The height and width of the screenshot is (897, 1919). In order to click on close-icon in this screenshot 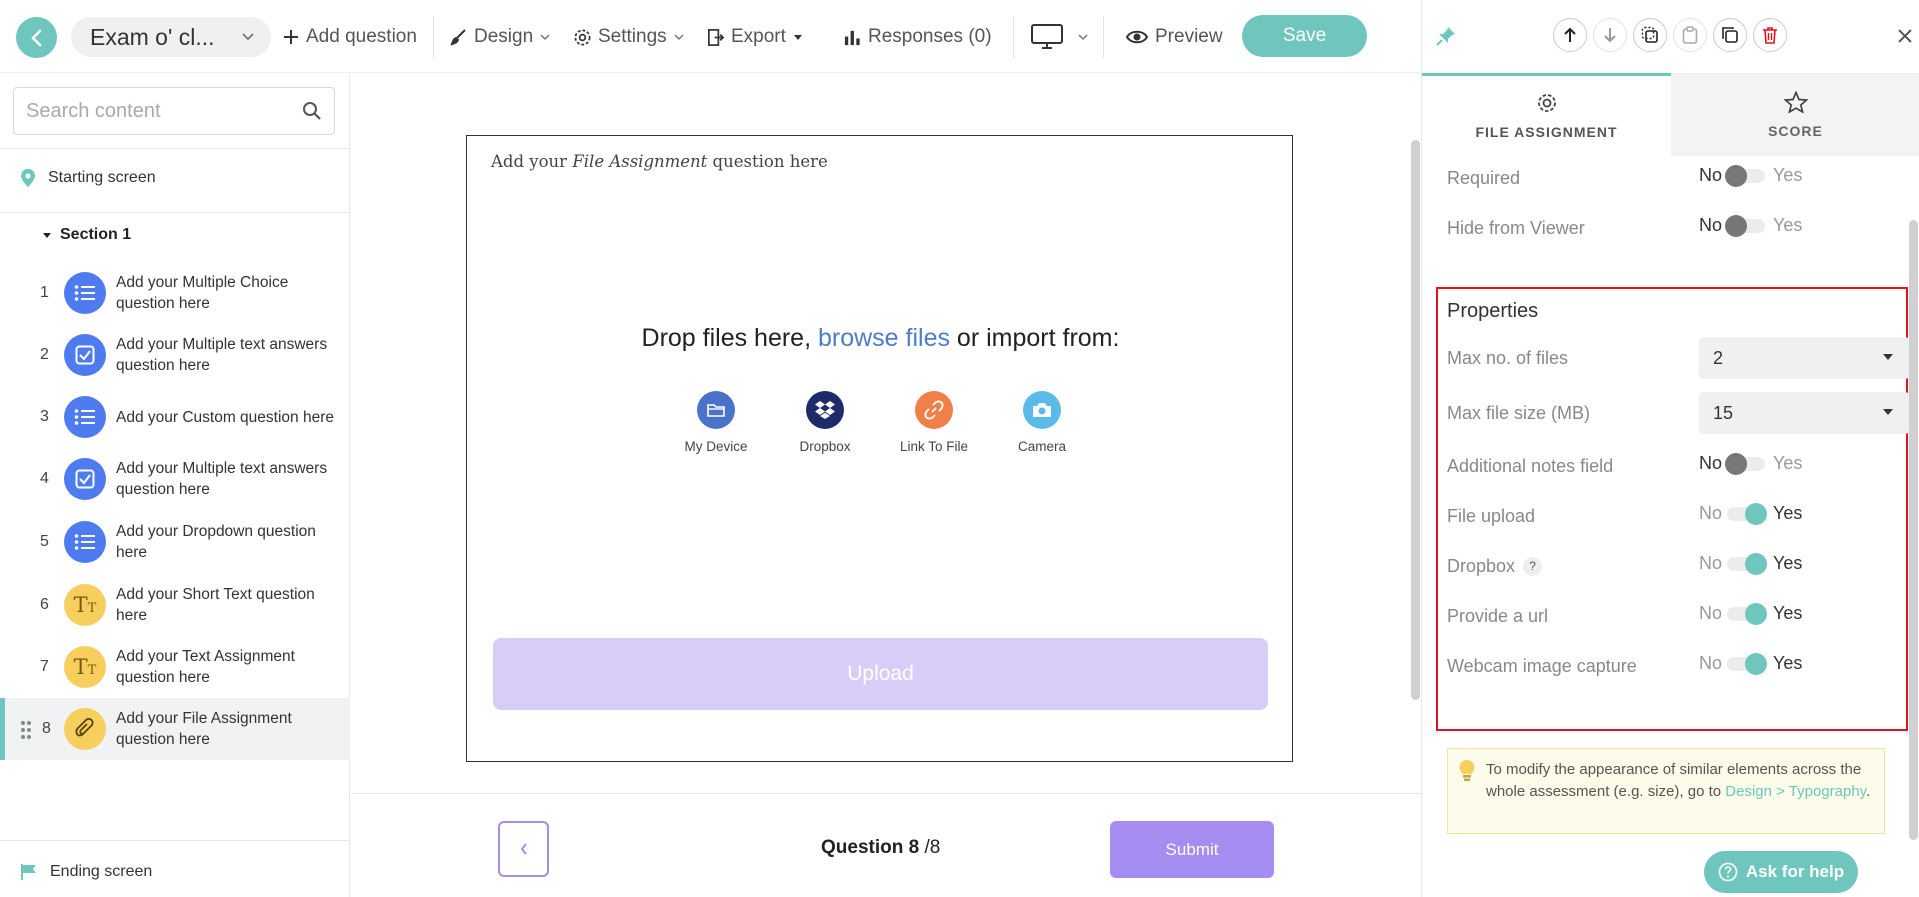, I will do `click(1905, 36)`.